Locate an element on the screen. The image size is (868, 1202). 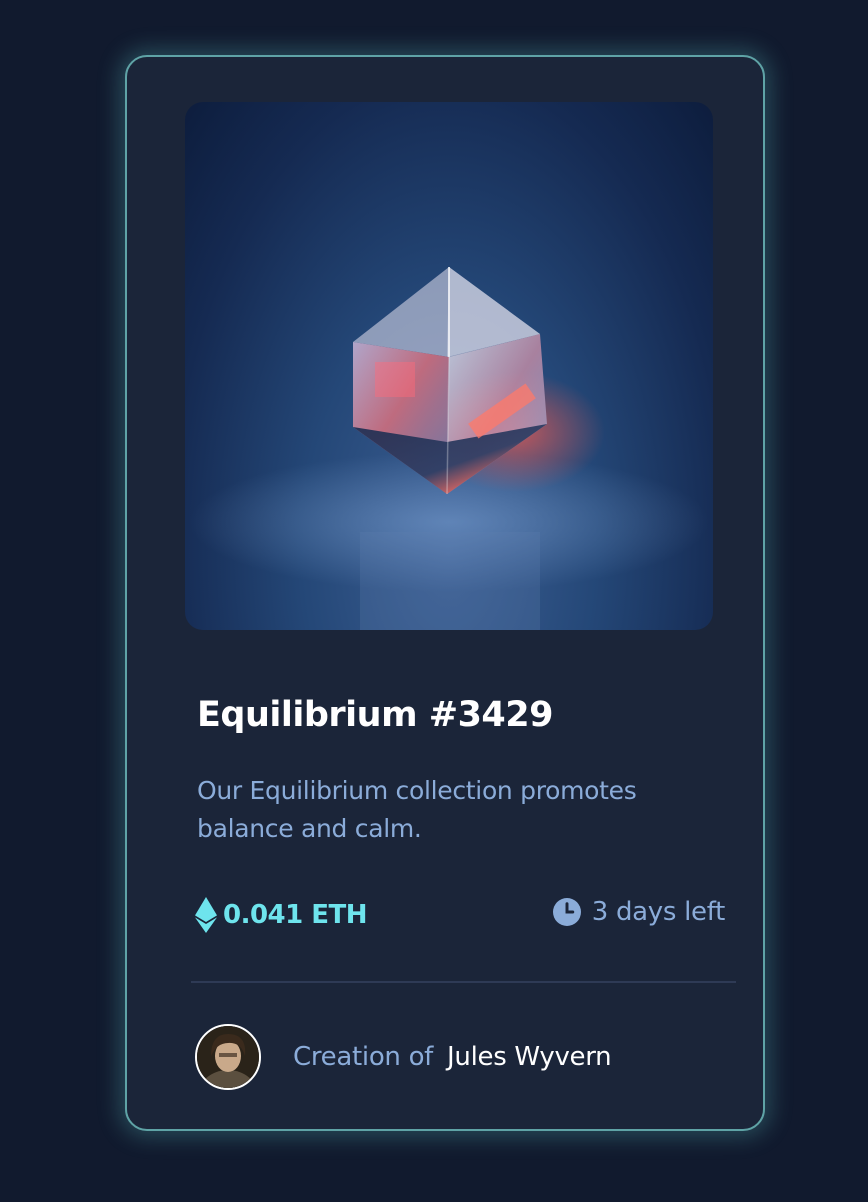
divider is located at coordinates (463, 982).